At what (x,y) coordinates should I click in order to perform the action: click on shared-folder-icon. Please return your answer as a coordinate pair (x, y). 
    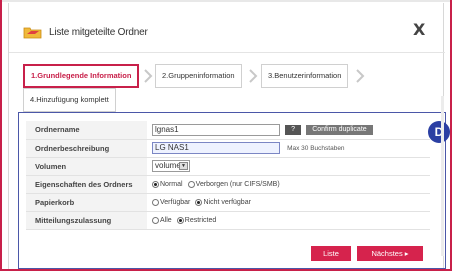
    Looking at the image, I should click on (32, 33).